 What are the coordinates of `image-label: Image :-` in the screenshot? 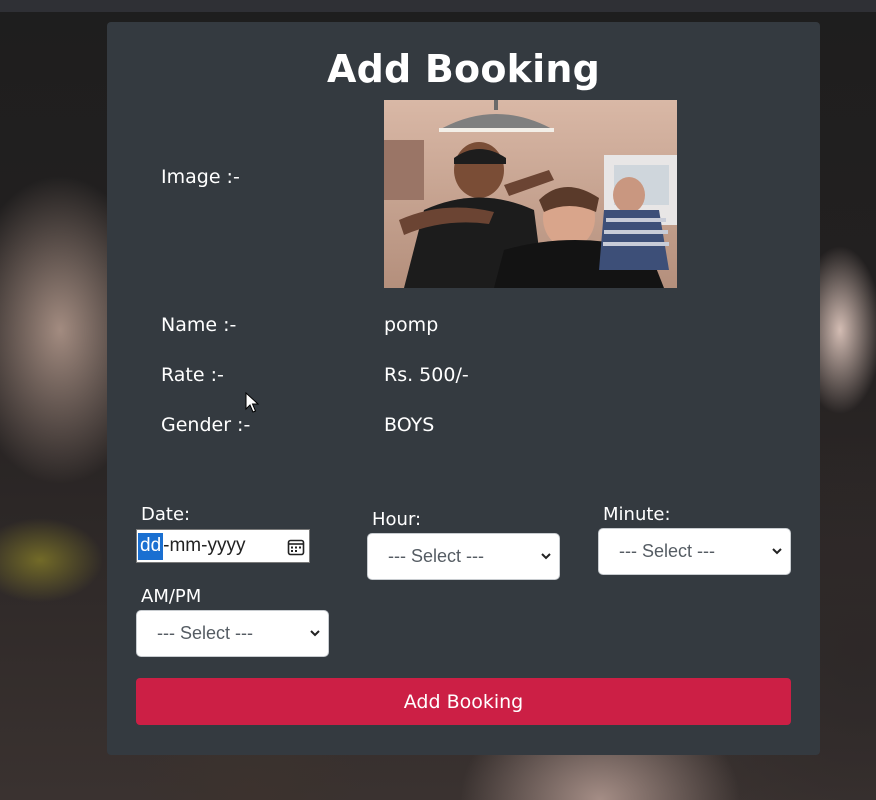 It's located at (200, 177).